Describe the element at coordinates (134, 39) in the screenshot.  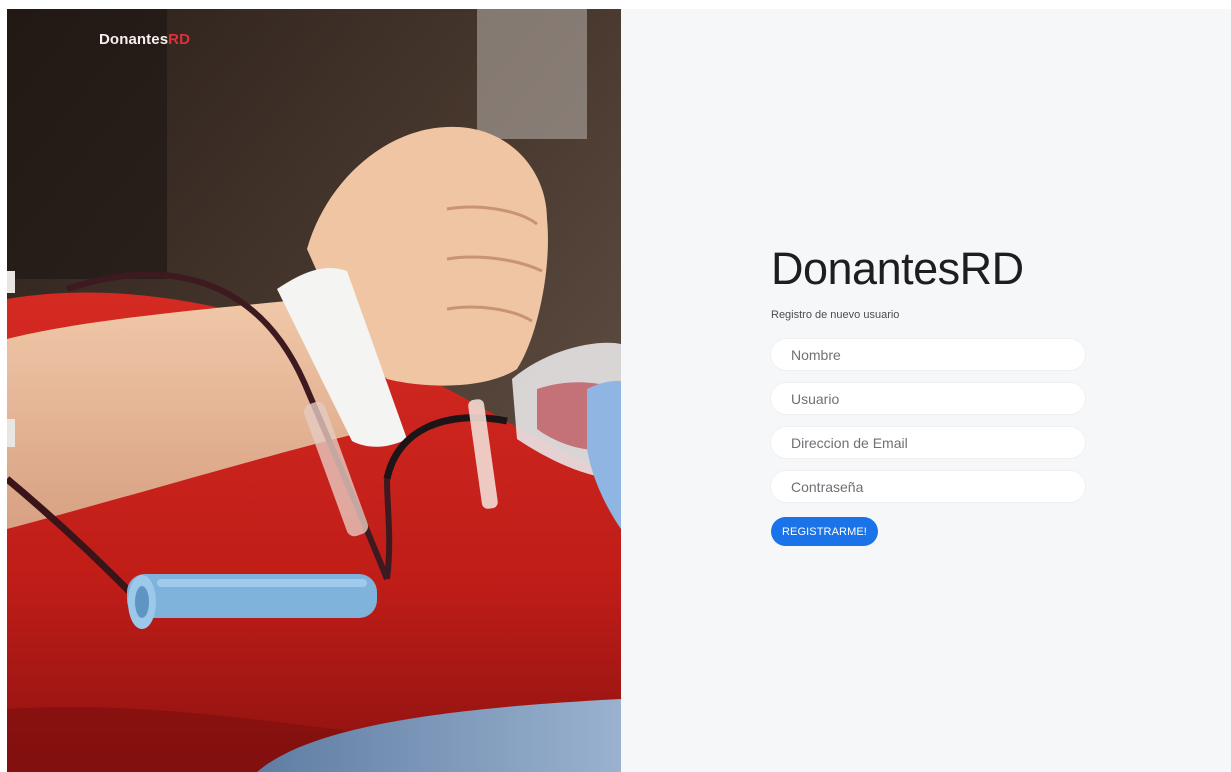
I see `logo-text-main: Donantes` at that location.